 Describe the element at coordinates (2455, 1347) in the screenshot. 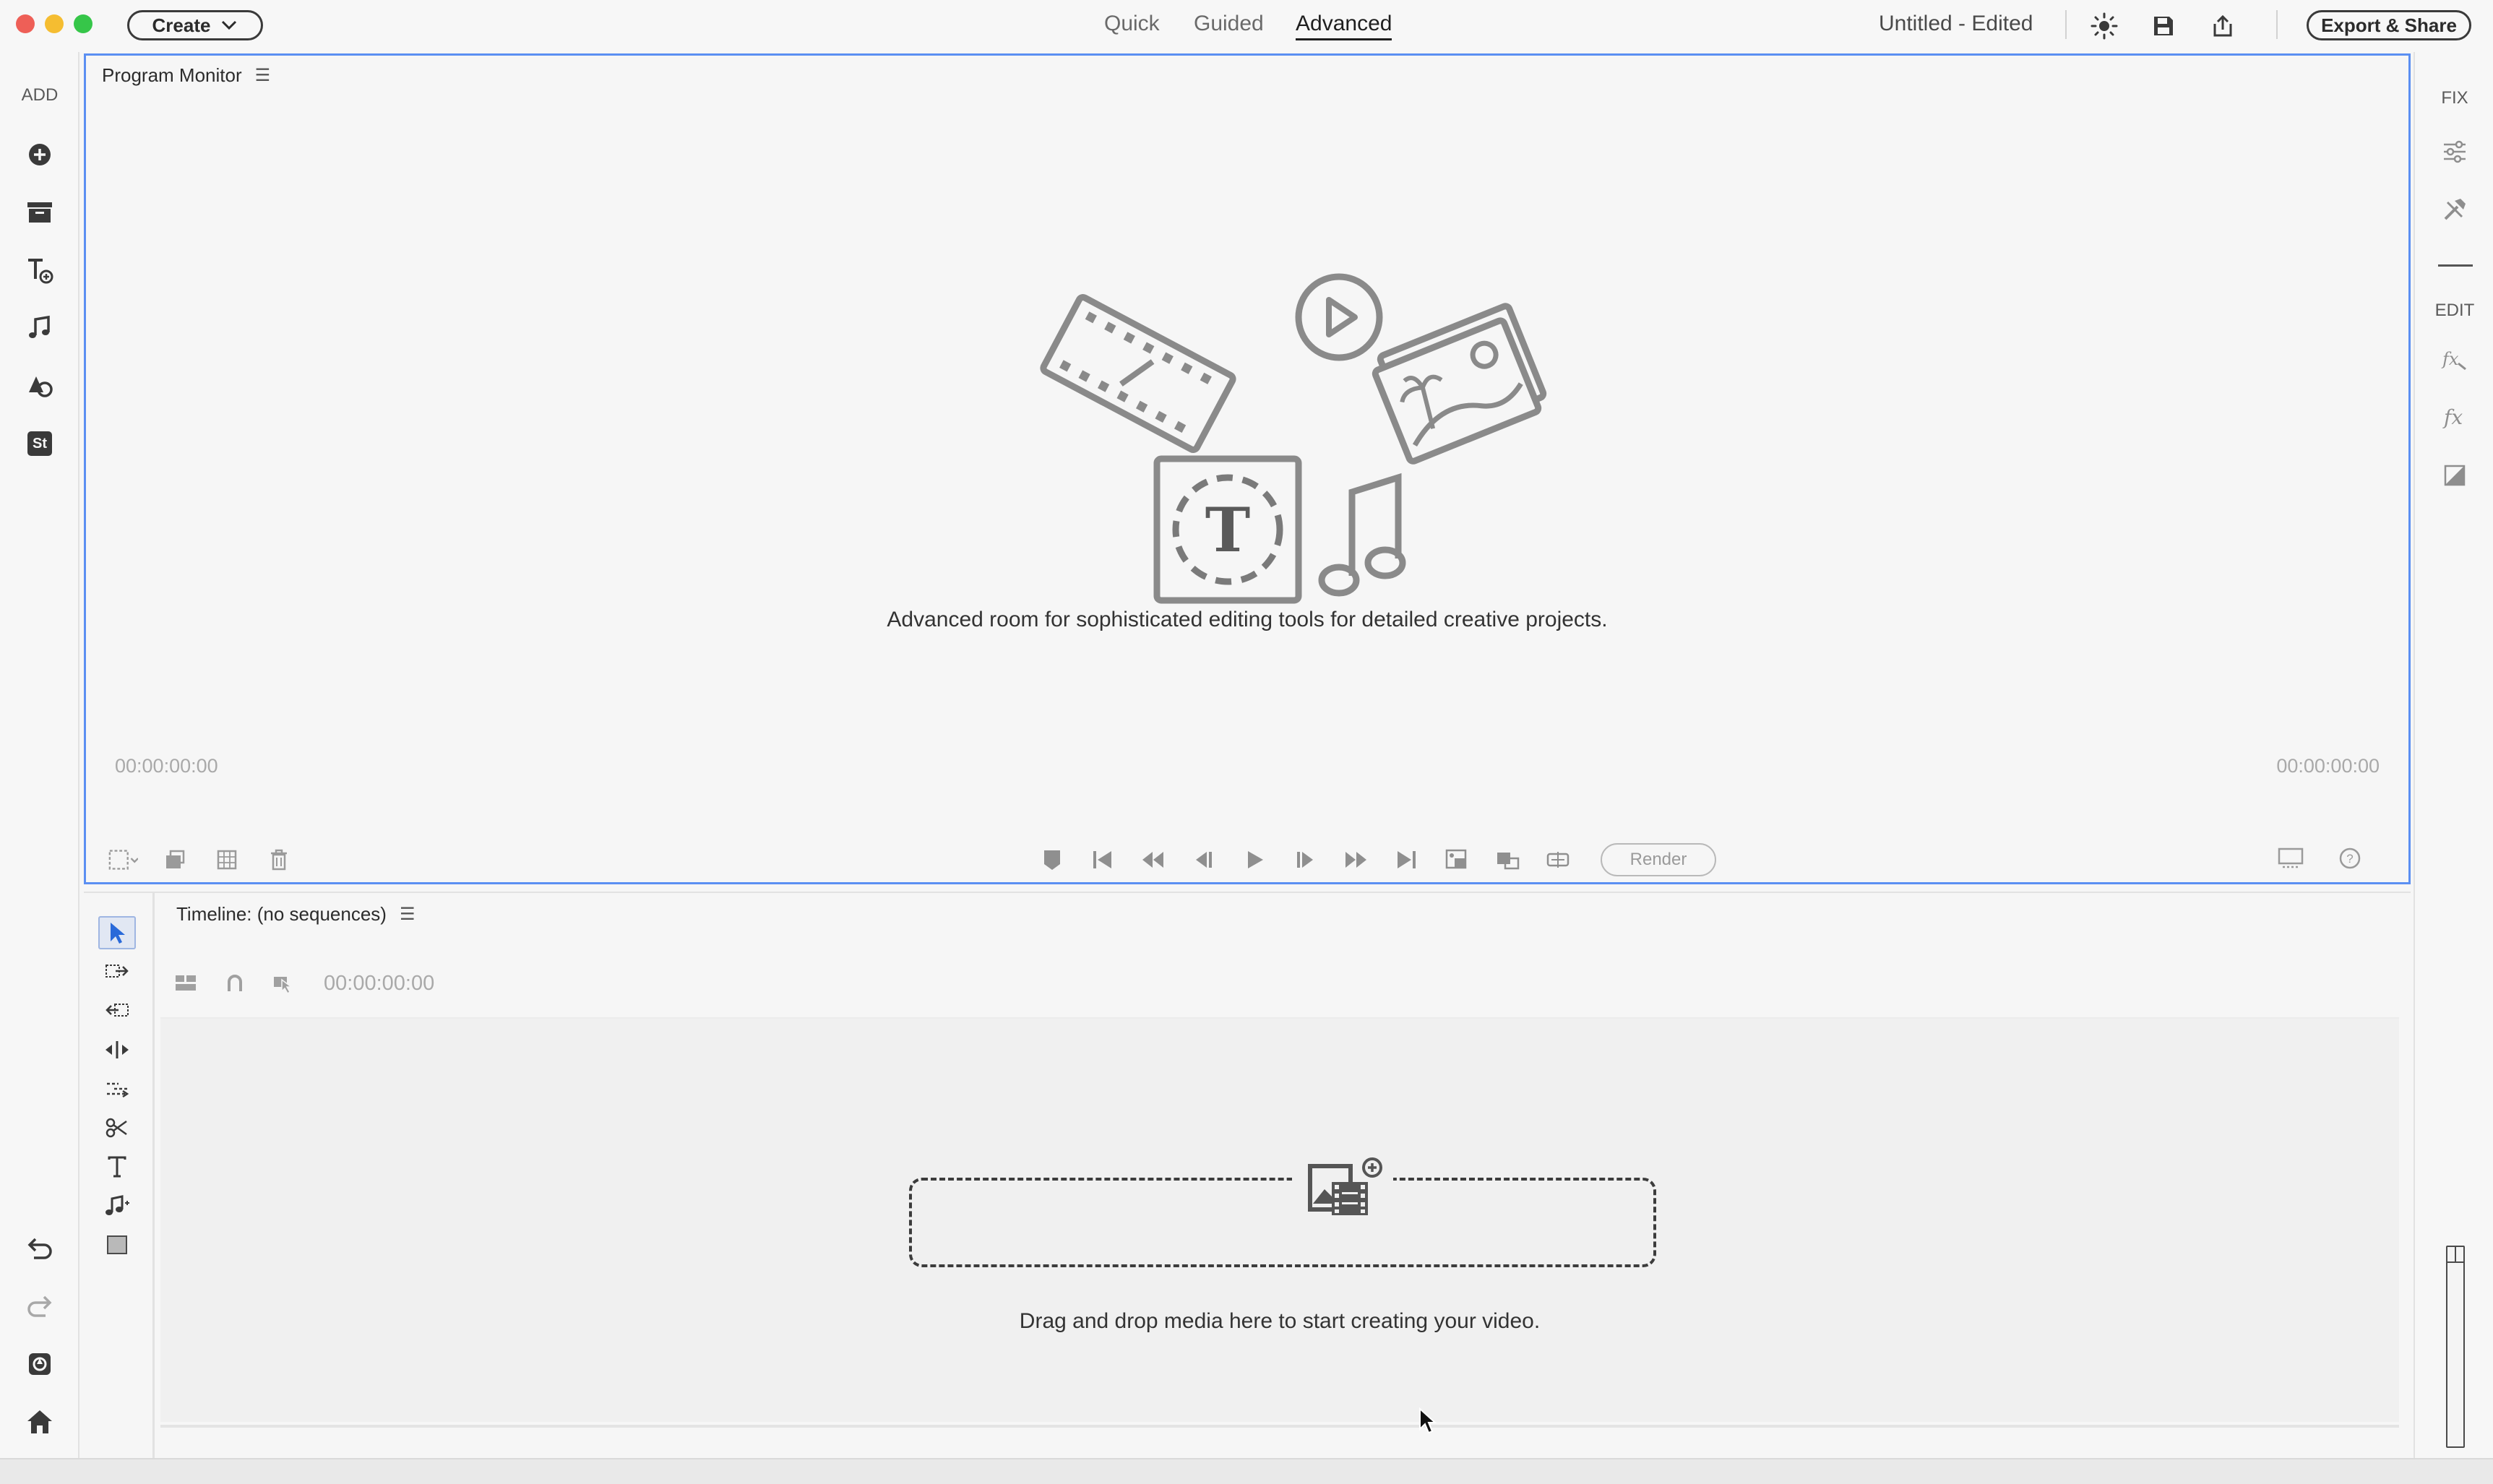

I see `timeline-zoom-slider` at that location.